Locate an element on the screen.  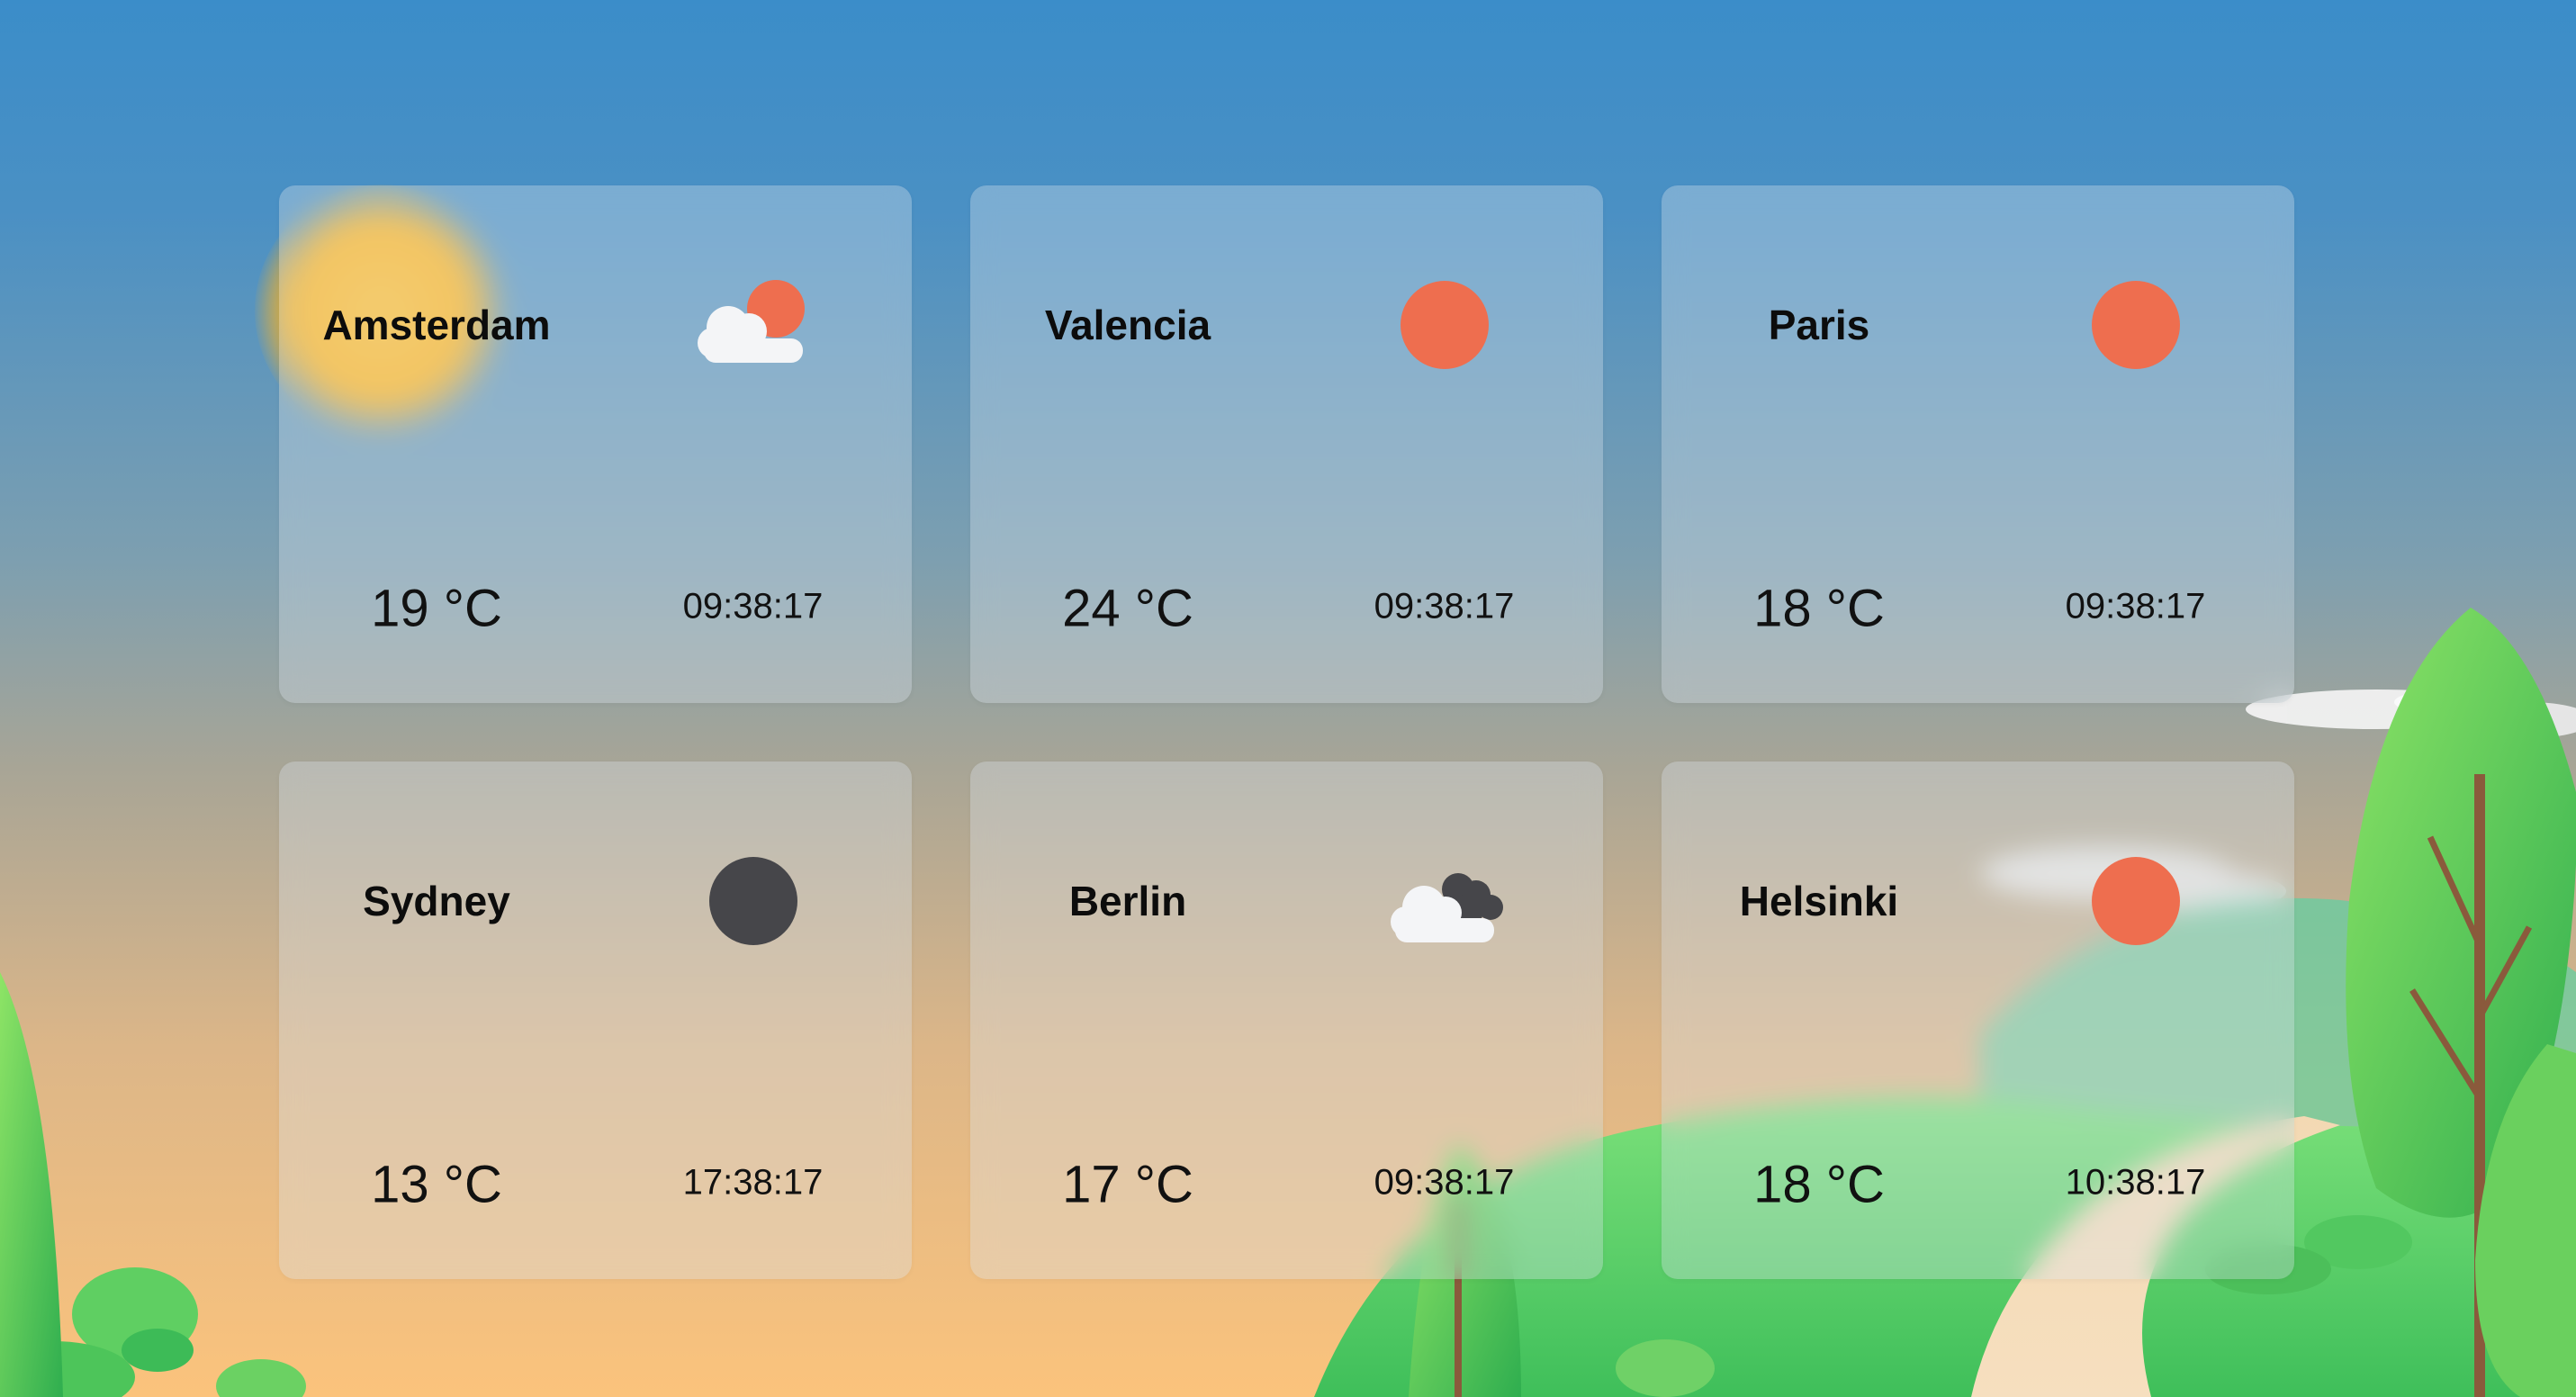
weather-card-amsterdam: Amsterdam 19 °C 09:38:17 is located at coordinates (595, 444).